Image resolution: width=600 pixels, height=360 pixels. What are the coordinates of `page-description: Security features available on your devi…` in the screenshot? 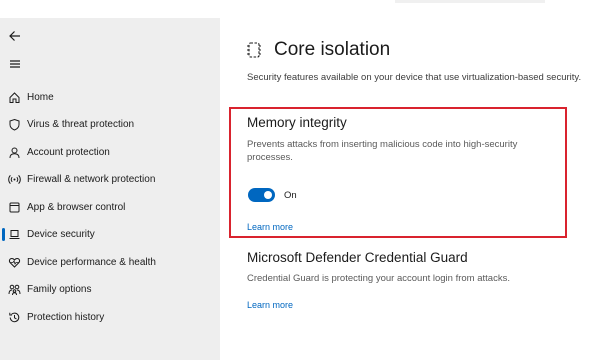 It's located at (414, 77).